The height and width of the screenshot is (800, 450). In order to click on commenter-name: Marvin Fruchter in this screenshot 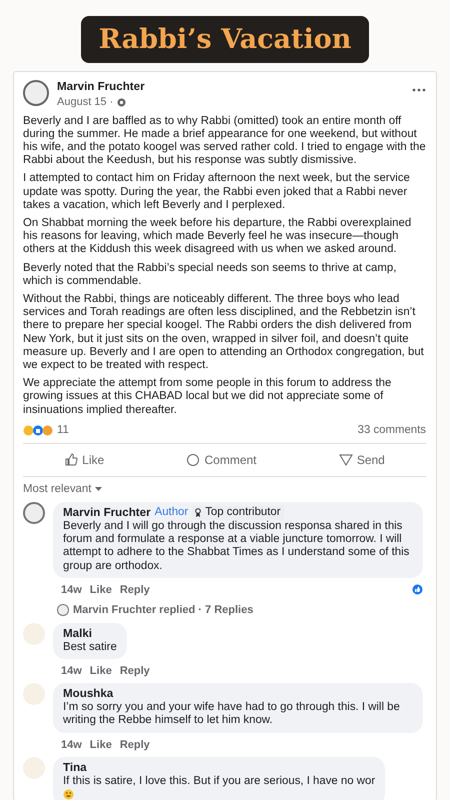, I will do `click(107, 513)`.